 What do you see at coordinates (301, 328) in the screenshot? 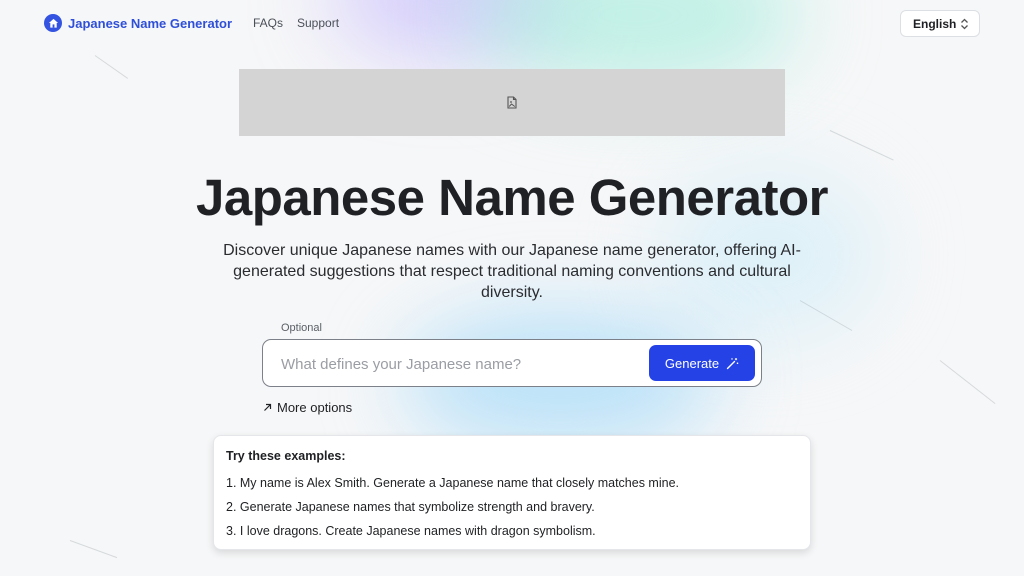
I see `optional-label: Optional` at bounding box center [301, 328].